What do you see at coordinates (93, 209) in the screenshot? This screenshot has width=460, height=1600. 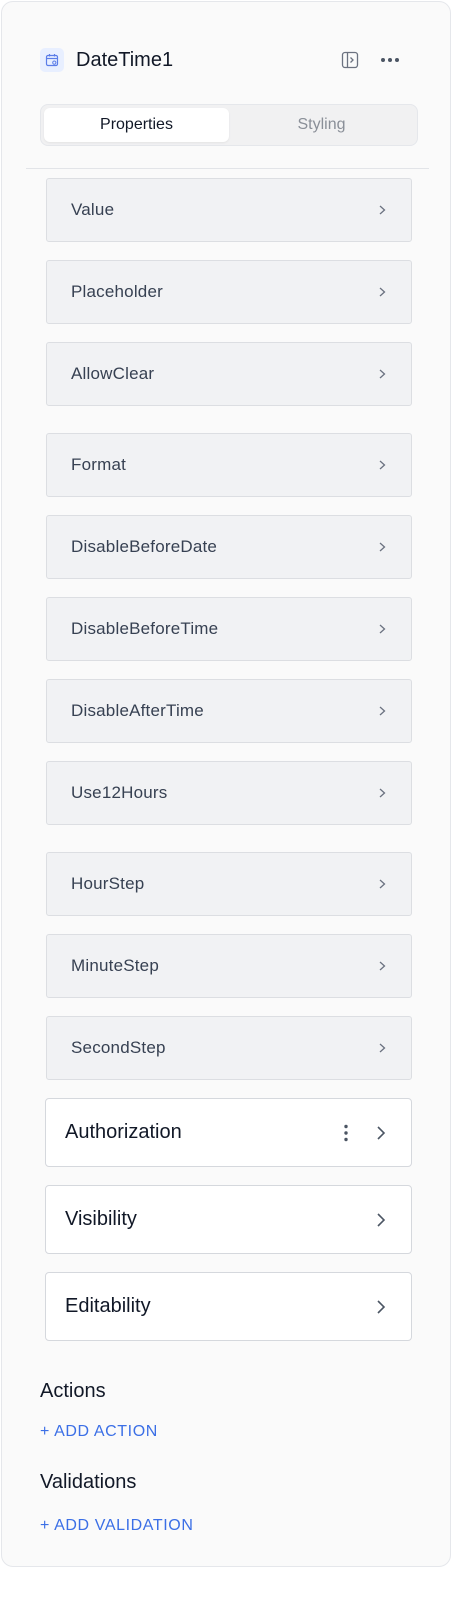 I see `property-label: Value` at bounding box center [93, 209].